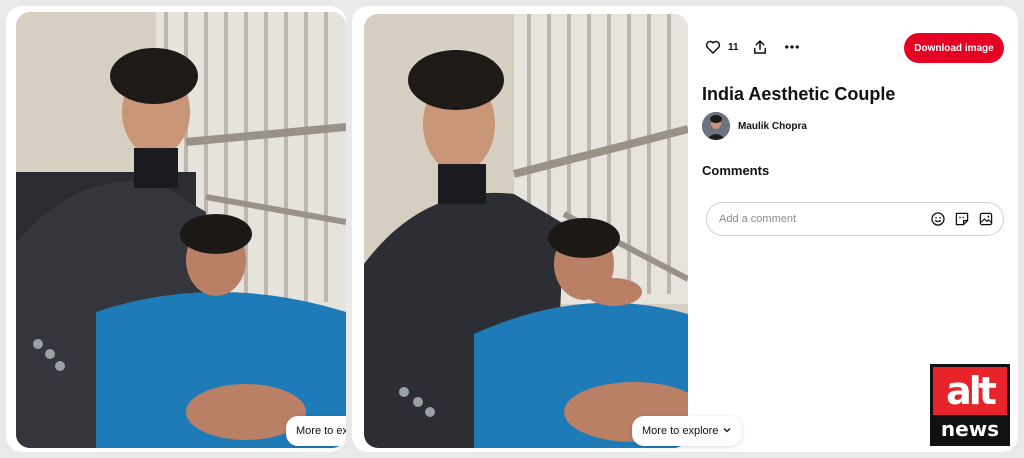  I want to click on alt-news-logo: alt news, so click(970, 405).